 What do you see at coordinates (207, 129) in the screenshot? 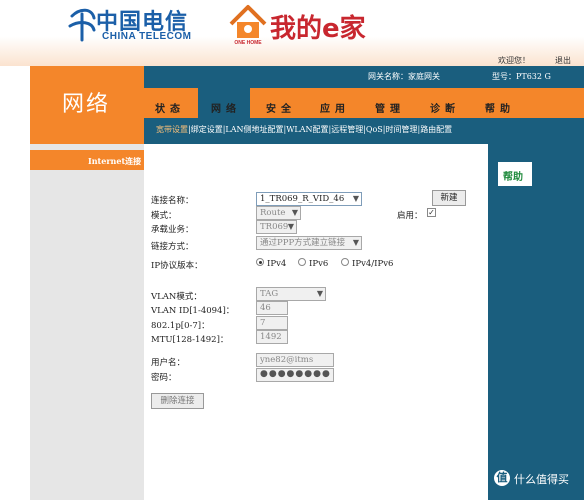
I see `subnav-binding: 绑定设置` at bounding box center [207, 129].